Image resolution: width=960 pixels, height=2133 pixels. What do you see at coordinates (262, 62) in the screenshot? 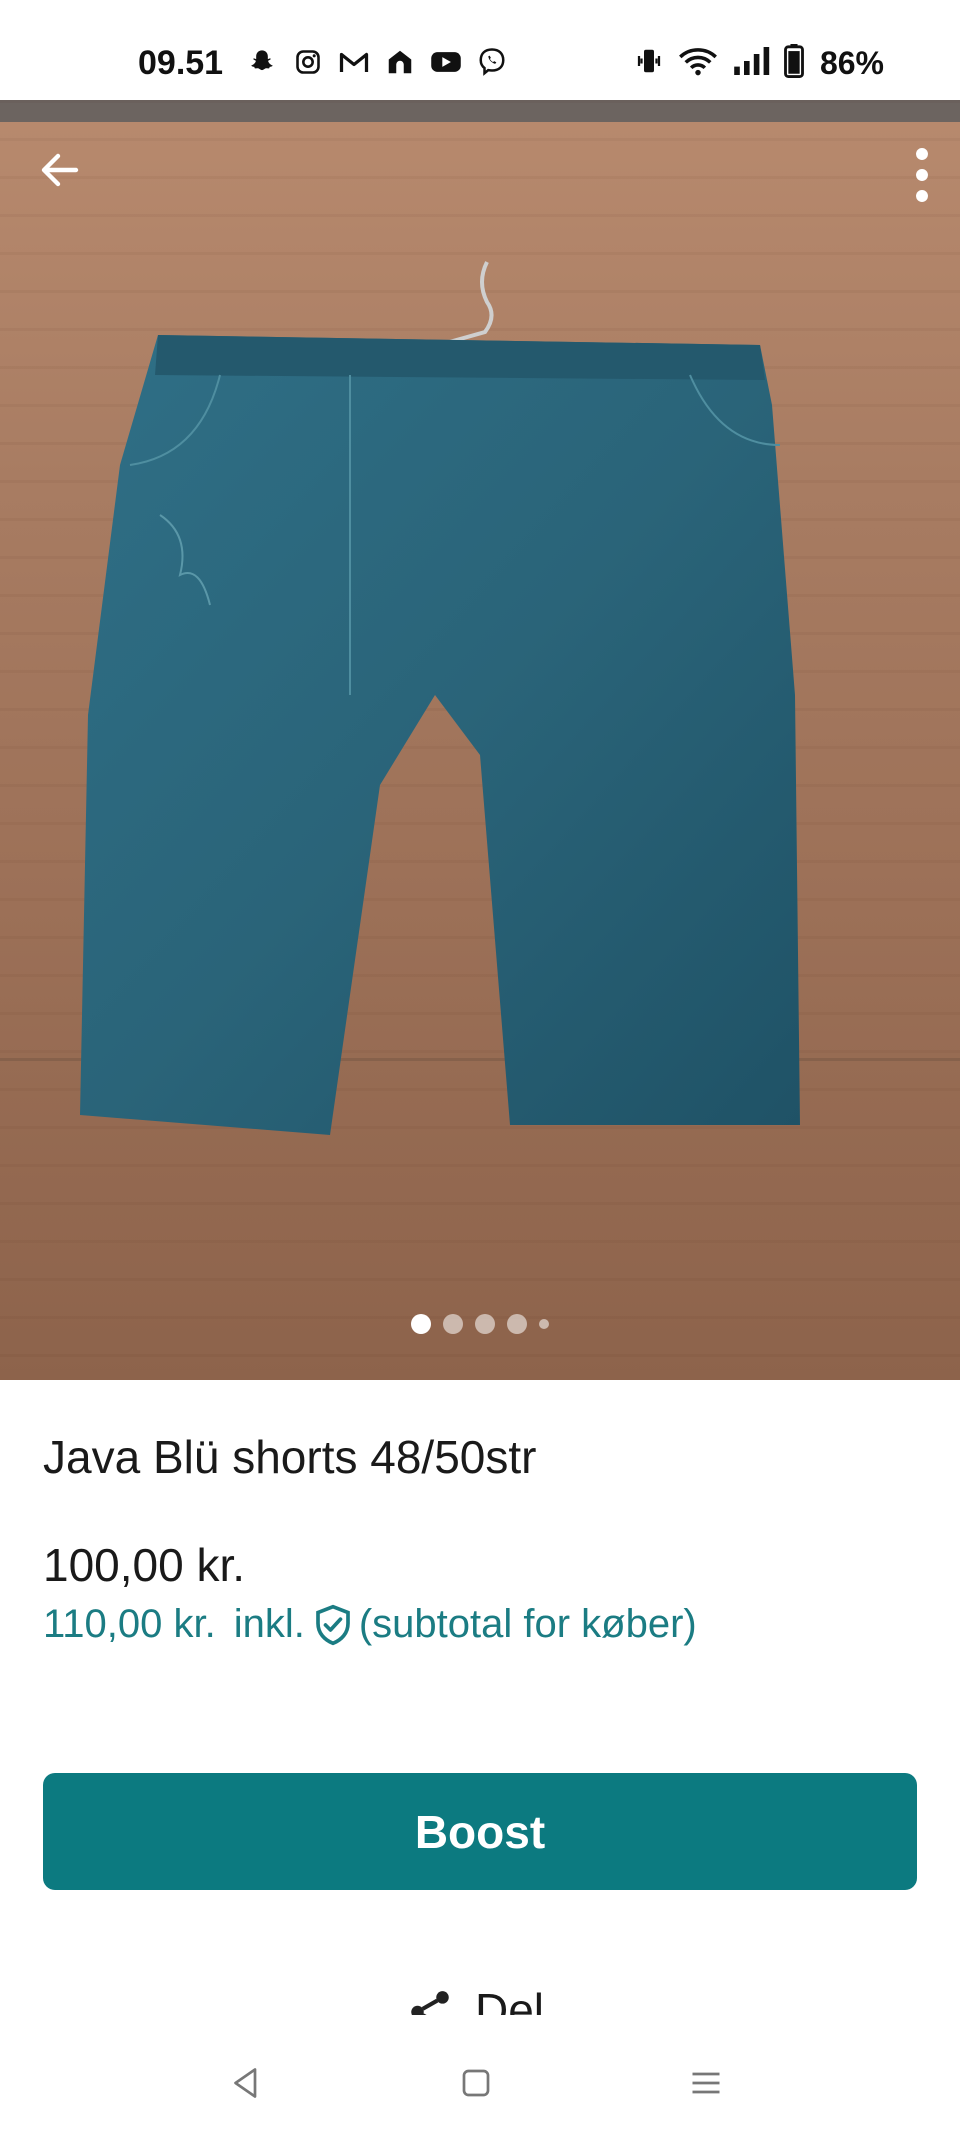
I see `snapchat-icon` at bounding box center [262, 62].